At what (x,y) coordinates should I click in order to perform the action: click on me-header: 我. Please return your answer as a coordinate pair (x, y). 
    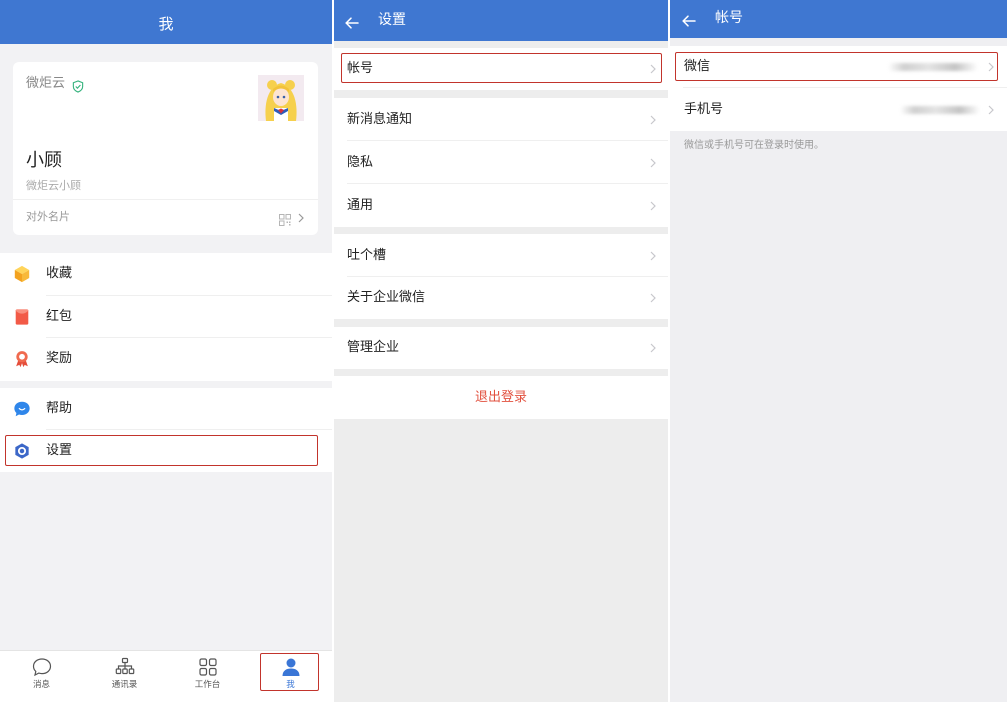
    Looking at the image, I should click on (166, 22).